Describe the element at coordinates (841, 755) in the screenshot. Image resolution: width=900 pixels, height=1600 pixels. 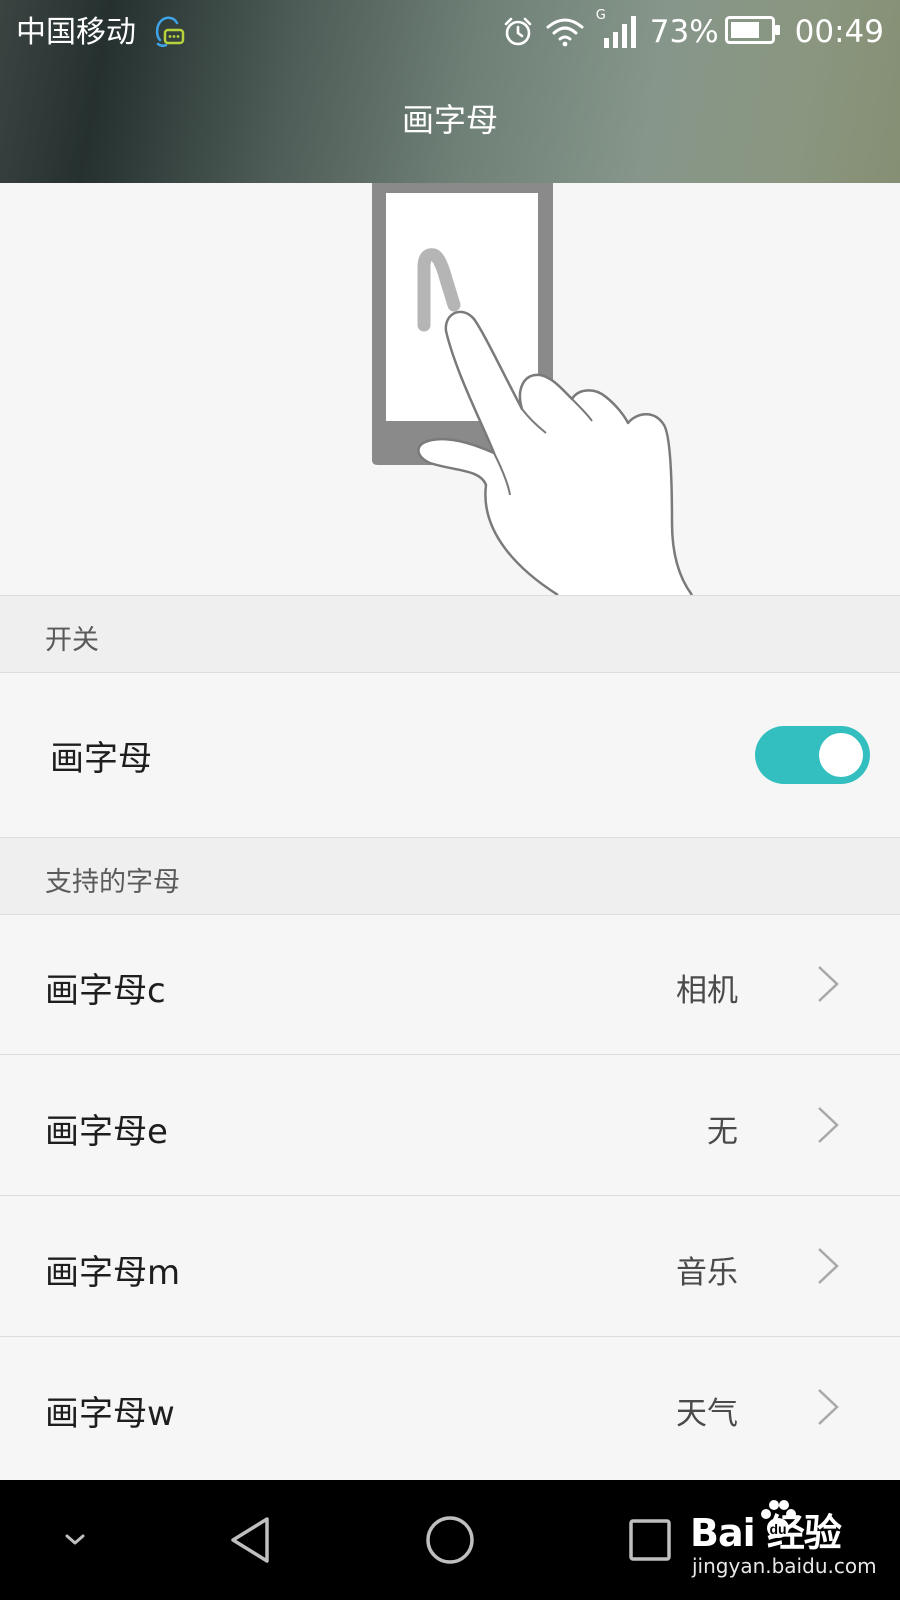
I see `switch-knob` at that location.